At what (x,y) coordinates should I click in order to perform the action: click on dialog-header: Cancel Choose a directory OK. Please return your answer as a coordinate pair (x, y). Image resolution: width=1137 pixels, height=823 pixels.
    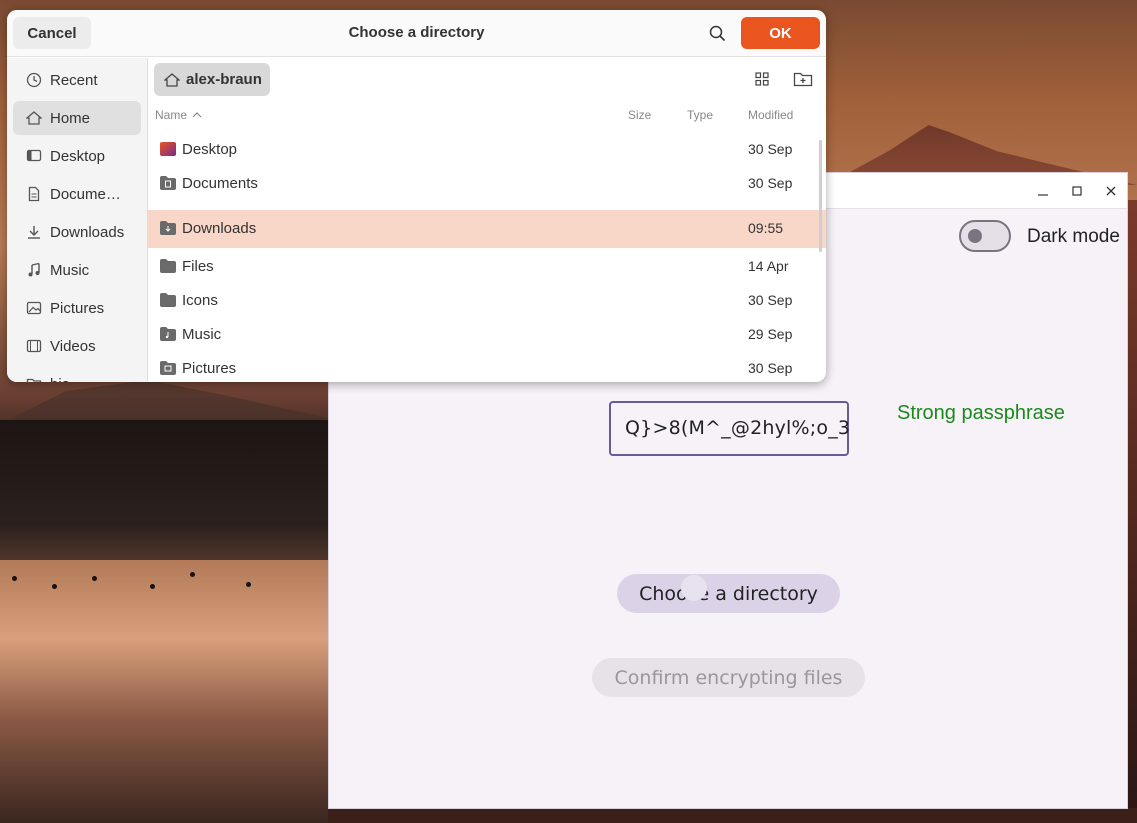
    Looking at the image, I should click on (416, 33).